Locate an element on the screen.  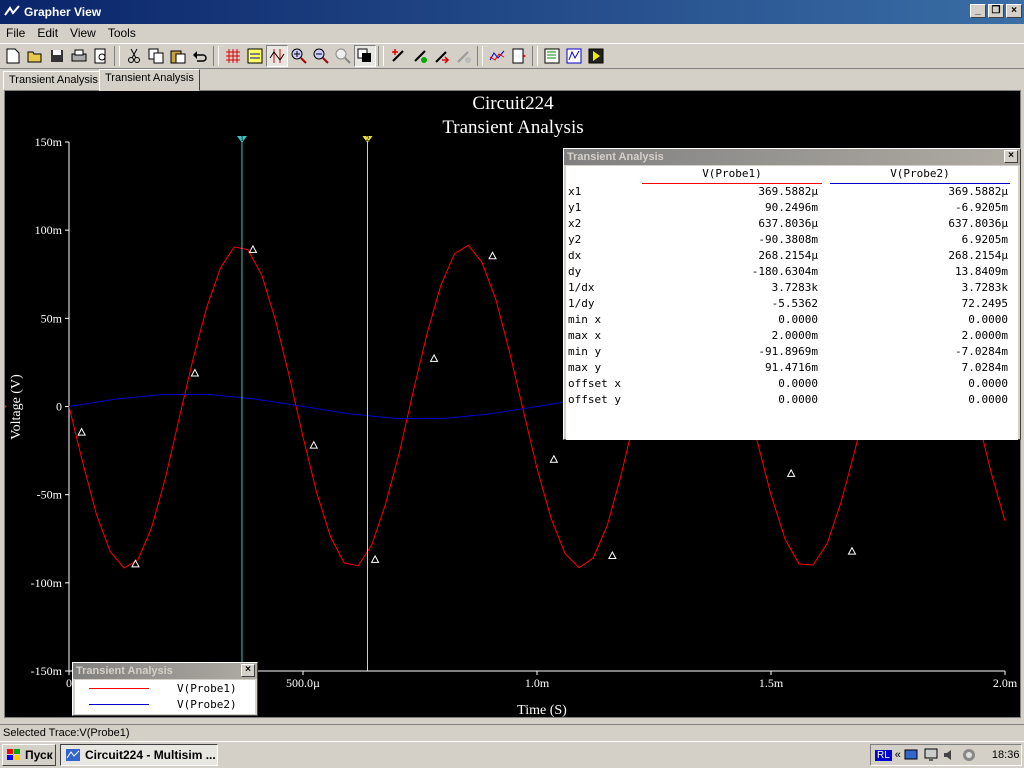
export-icon is located at coordinates (497, 56).